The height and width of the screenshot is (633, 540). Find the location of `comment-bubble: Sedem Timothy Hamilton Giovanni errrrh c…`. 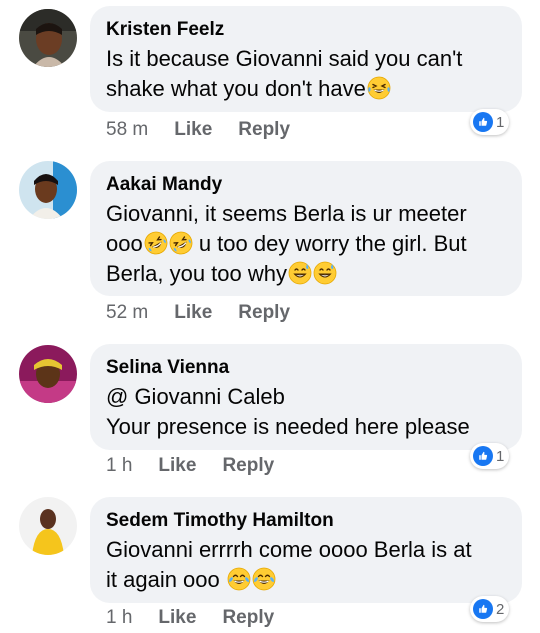

comment-bubble: Sedem Timothy Hamilton Giovanni errrrh c… is located at coordinates (306, 550).